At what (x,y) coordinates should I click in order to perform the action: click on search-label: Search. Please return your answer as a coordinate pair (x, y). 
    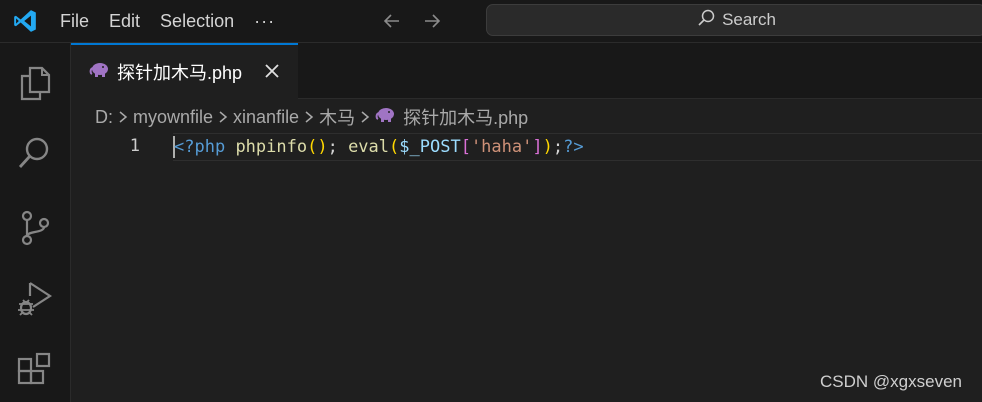
    Looking at the image, I should click on (749, 19).